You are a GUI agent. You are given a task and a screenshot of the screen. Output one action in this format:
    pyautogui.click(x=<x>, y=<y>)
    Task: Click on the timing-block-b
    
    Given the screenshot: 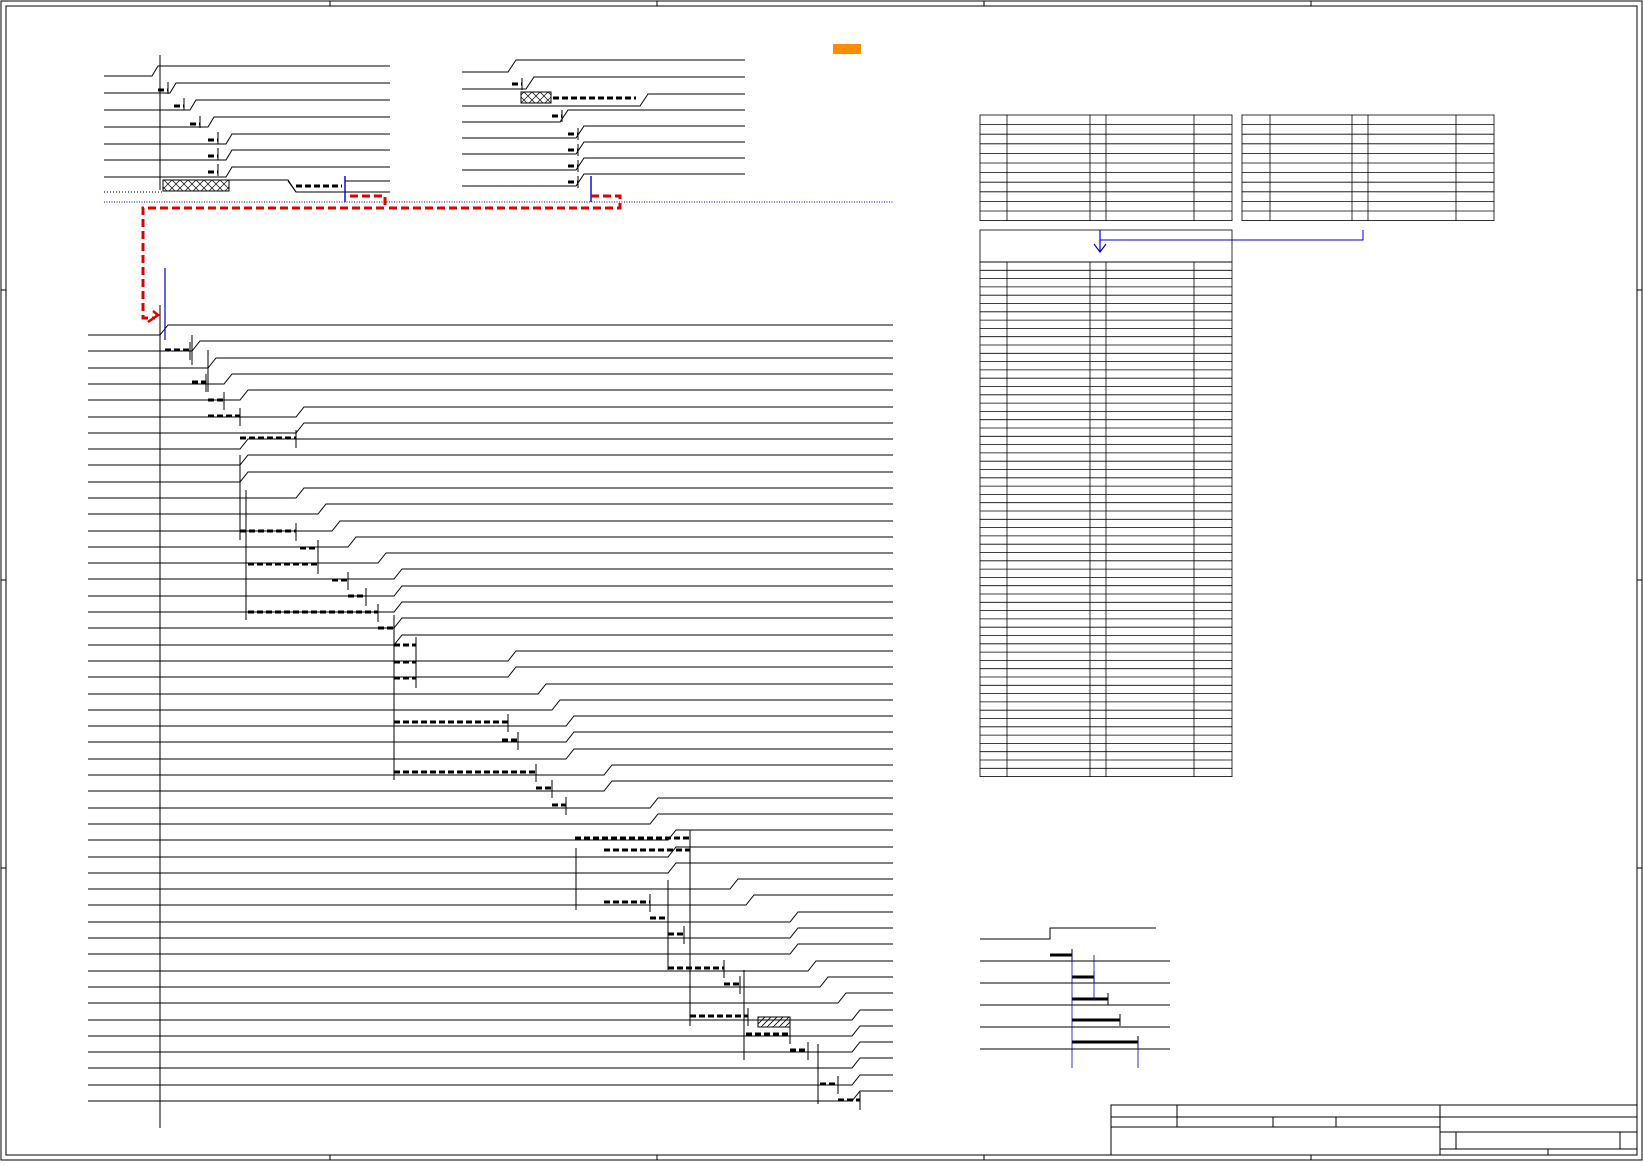 What is the action you would take?
    pyautogui.click(x=603, y=130)
    